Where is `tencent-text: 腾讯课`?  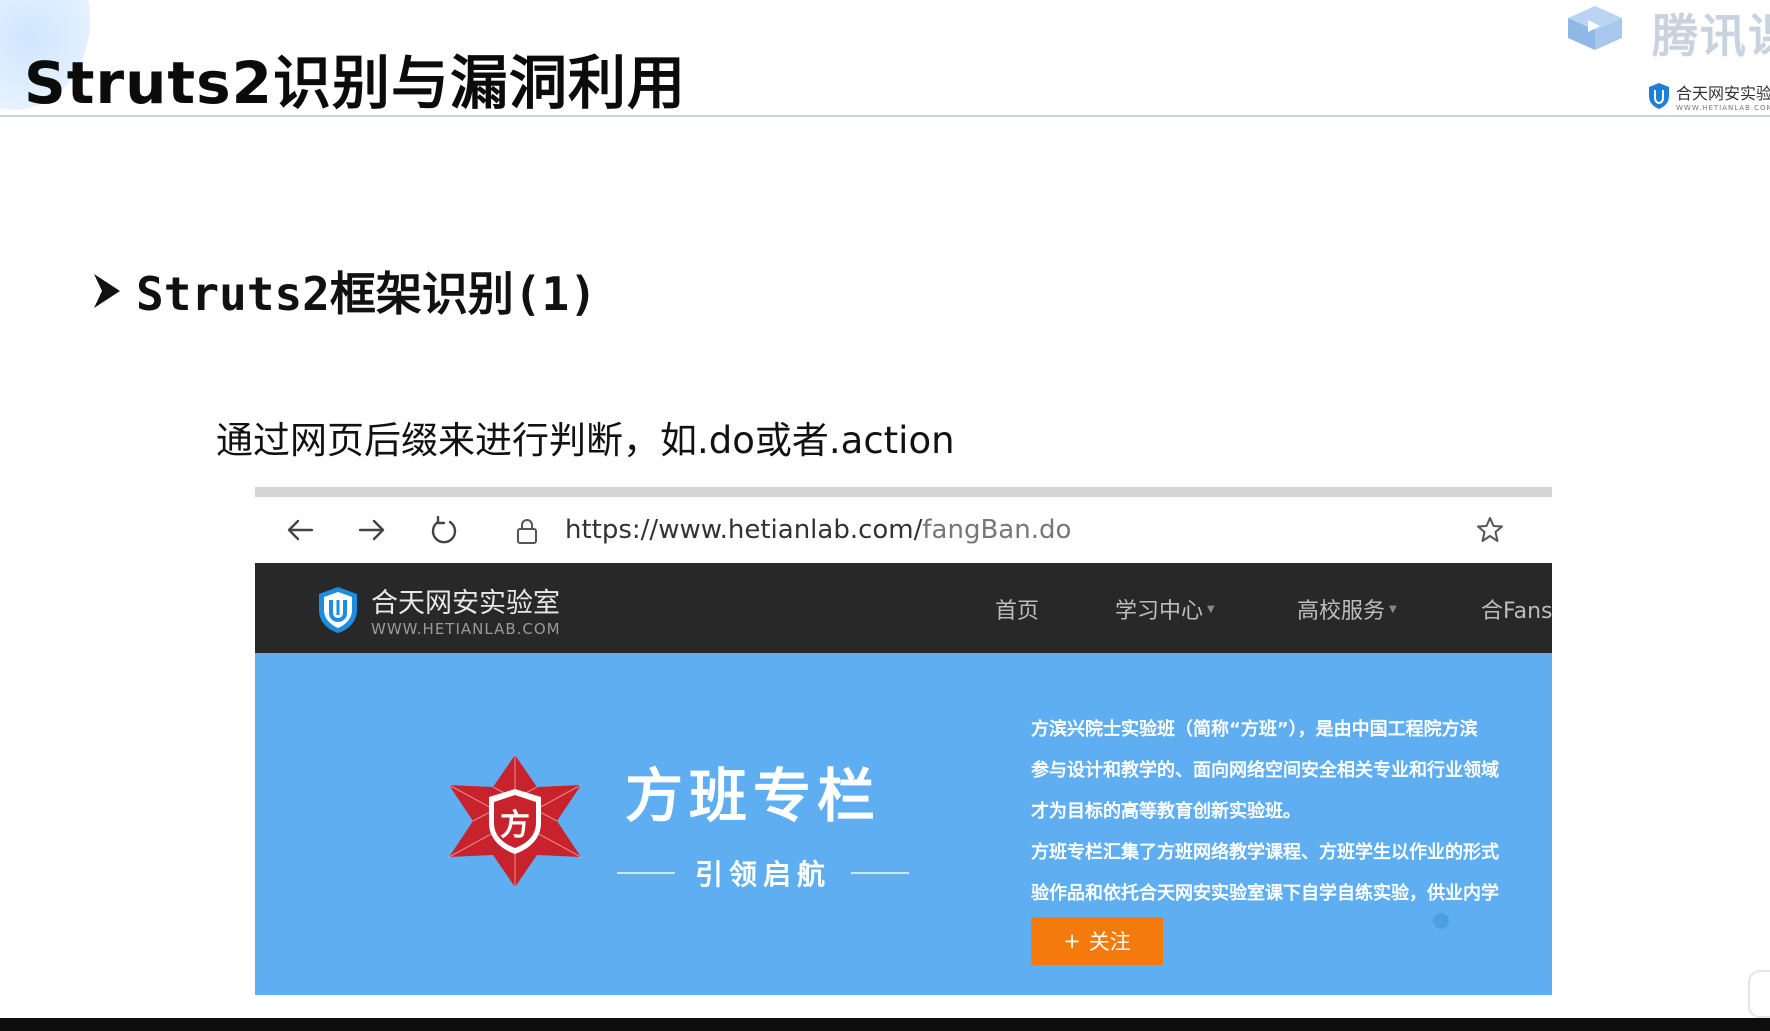 tencent-text: 腾讯课 is located at coordinates (1711, 36).